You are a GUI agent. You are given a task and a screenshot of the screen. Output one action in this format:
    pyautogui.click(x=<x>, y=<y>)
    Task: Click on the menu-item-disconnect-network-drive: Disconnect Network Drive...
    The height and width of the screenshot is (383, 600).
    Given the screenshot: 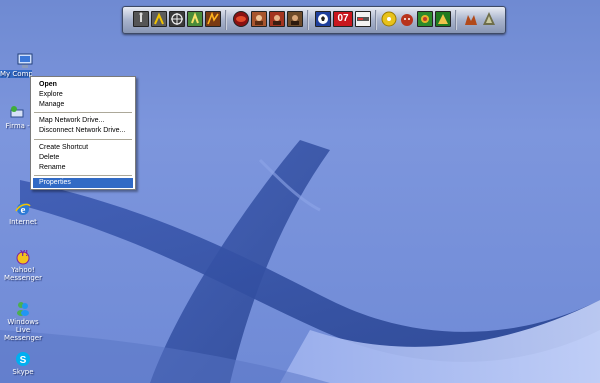 What is the action you would take?
    pyautogui.click(x=83, y=131)
    